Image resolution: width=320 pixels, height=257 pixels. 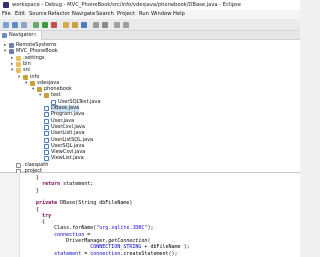 I want to click on code-line: private DBase(String dbFileName), so click(x=84, y=203).